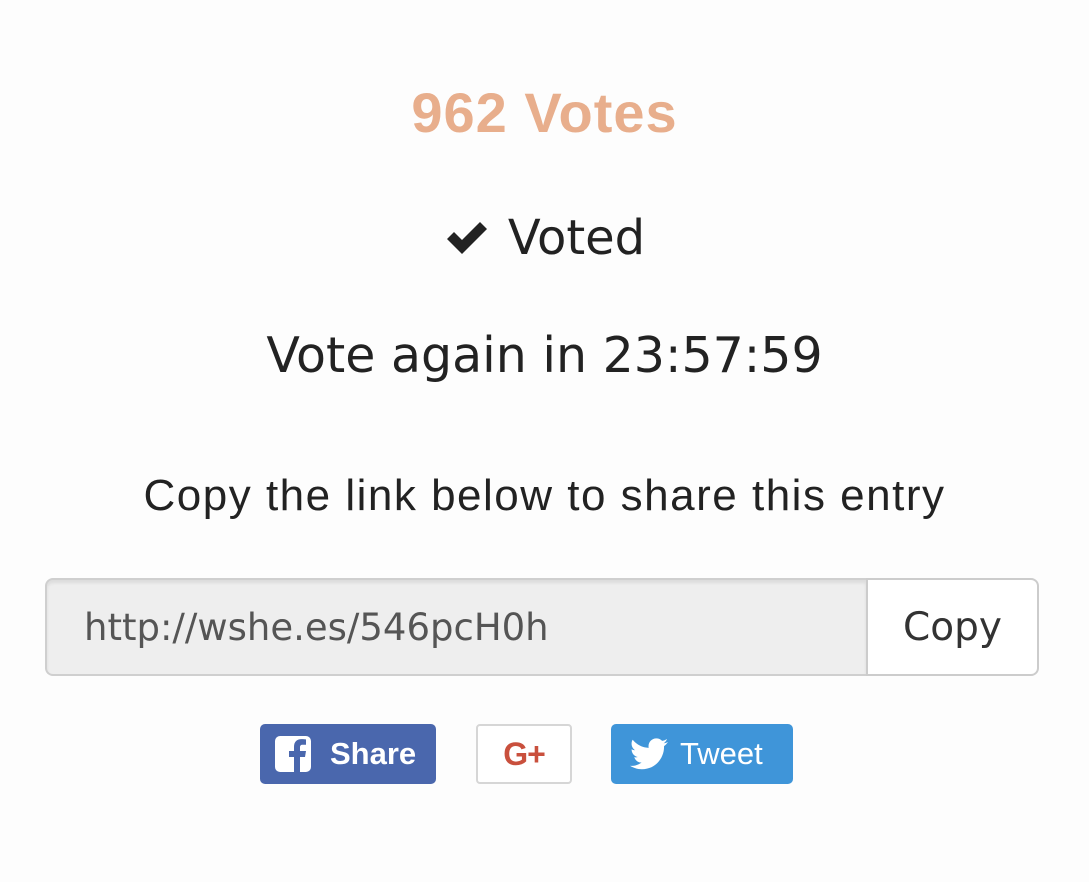 Image resolution: width=1089 pixels, height=882 pixels. I want to click on votes-count: 962 Votes, so click(544, 112).